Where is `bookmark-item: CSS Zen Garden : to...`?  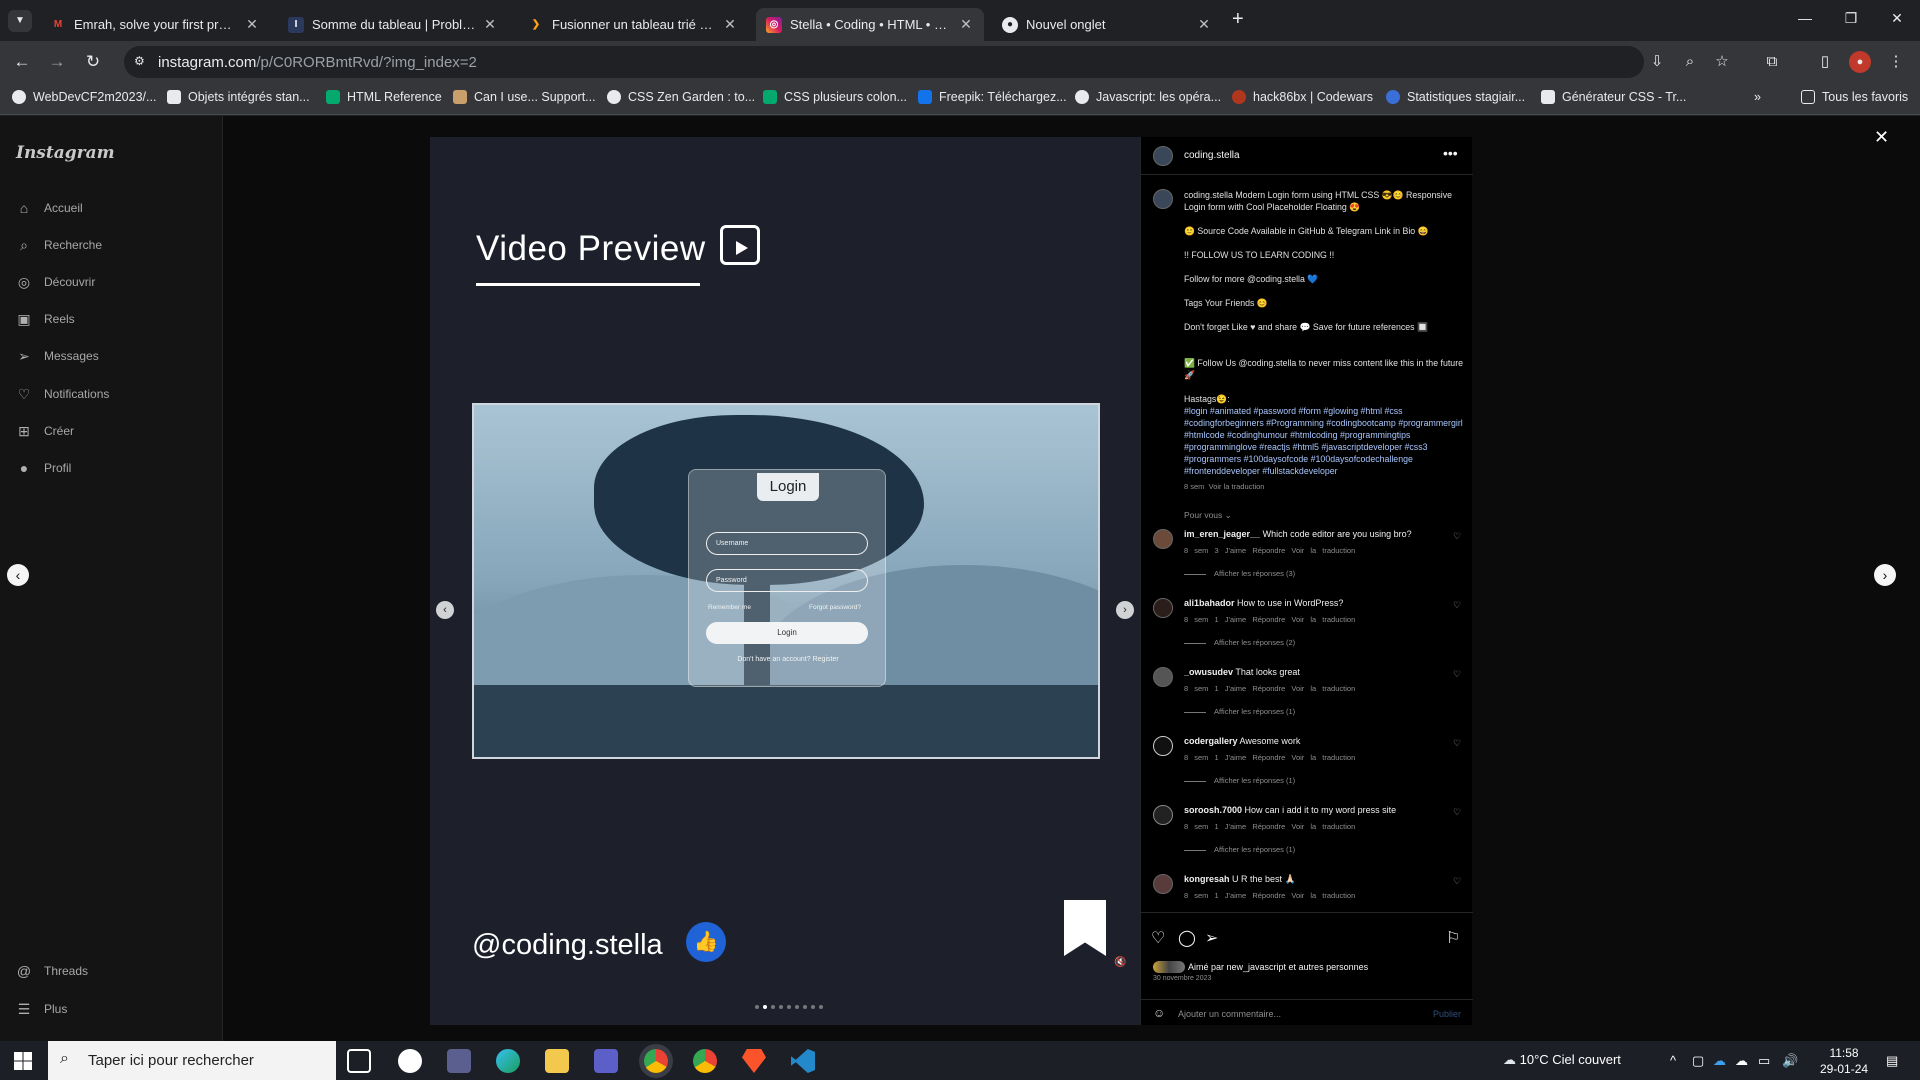 bookmark-item: CSS Zen Garden : to... is located at coordinates (681, 97).